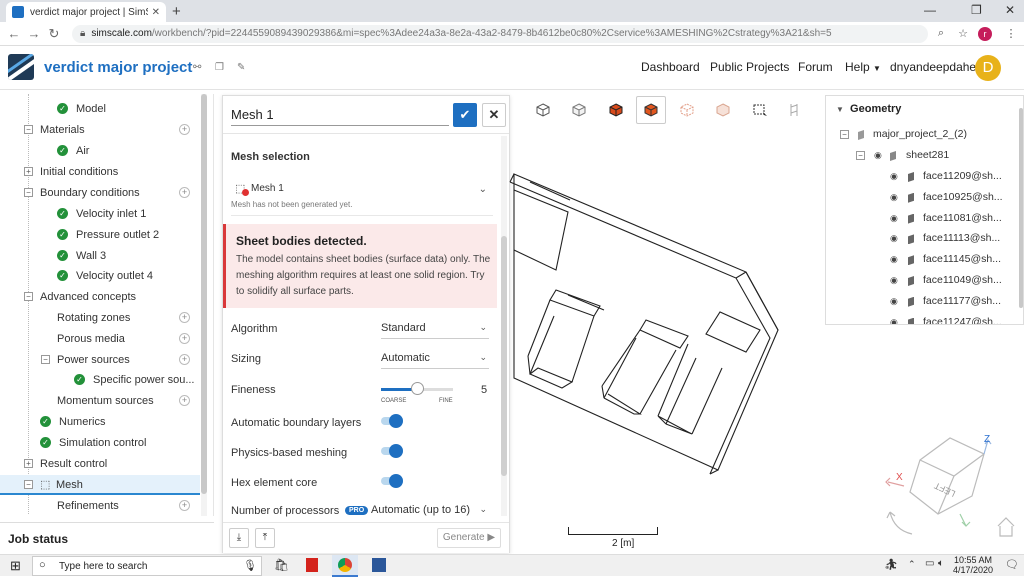 Image resolution: width=1024 pixels, height=577 pixels. What do you see at coordinates (86, 12) in the screenshot?
I see `browser-tab: verdict major project | SimScale ✕` at bounding box center [86, 12].